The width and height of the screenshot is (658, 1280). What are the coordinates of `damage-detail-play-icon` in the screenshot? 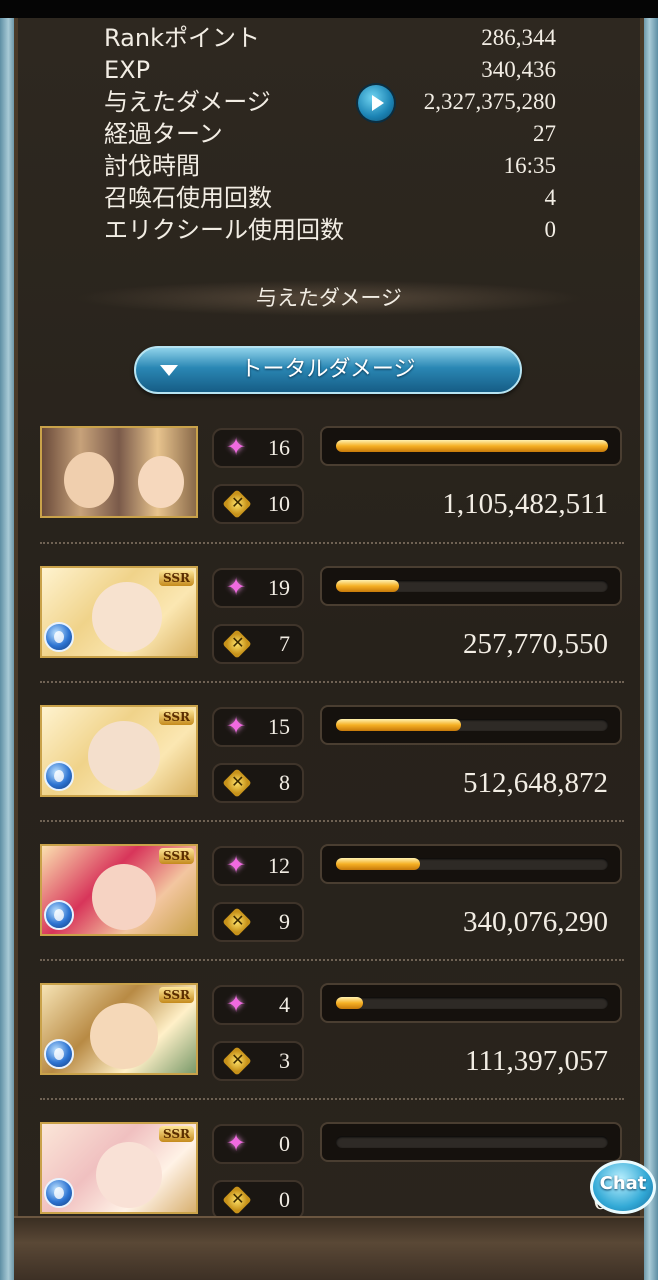 It's located at (376, 103).